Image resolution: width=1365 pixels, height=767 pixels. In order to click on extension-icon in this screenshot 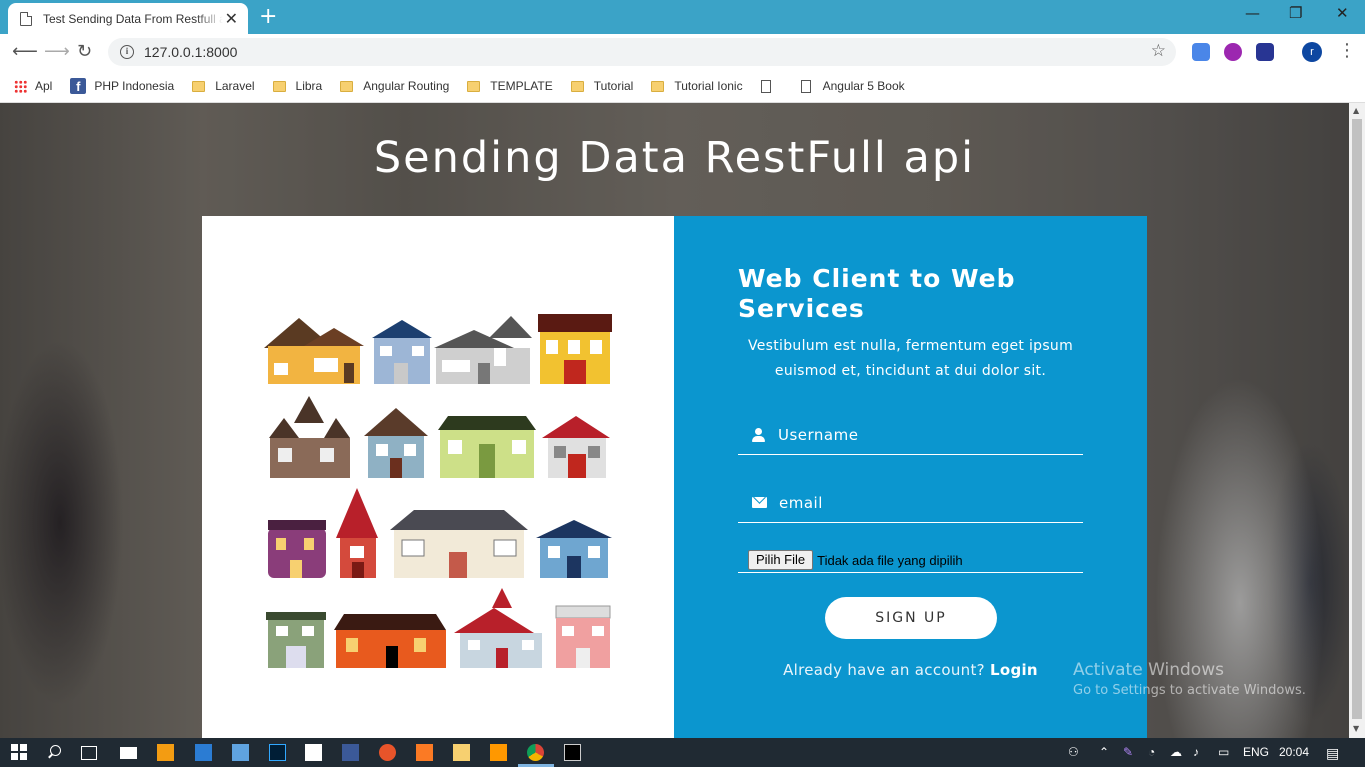, I will do `click(1233, 52)`.